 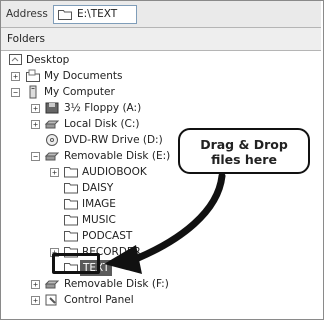 What do you see at coordinates (244, 144) in the screenshot?
I see `callout-line-1: Drag & Drop` at bounding box center [244, 144].